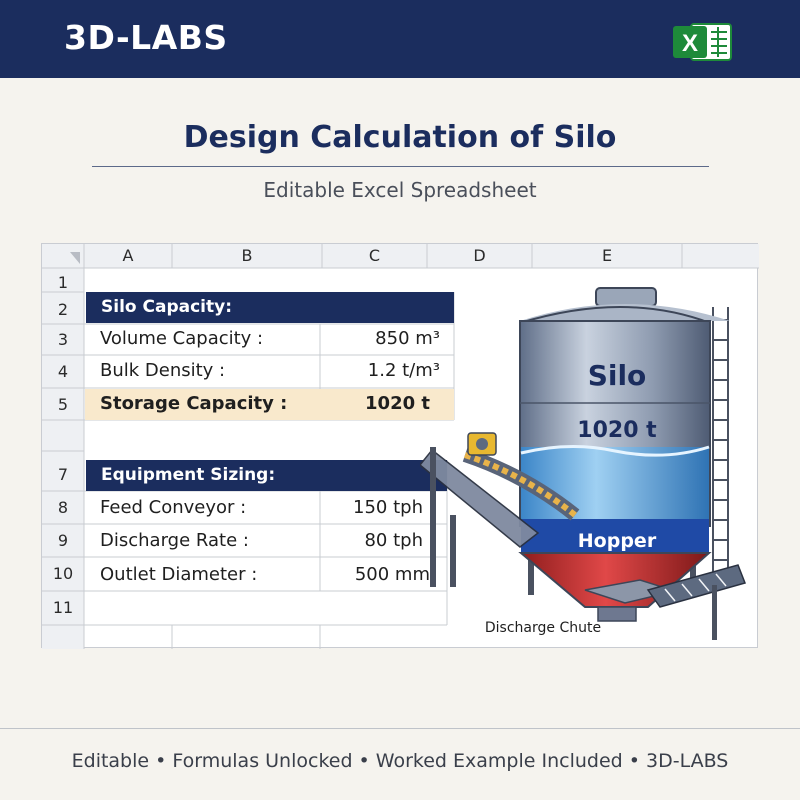 This screenshot has width=800, height=800. I want to click on storage-capacity-value: 1020 t, so click(375, 403).